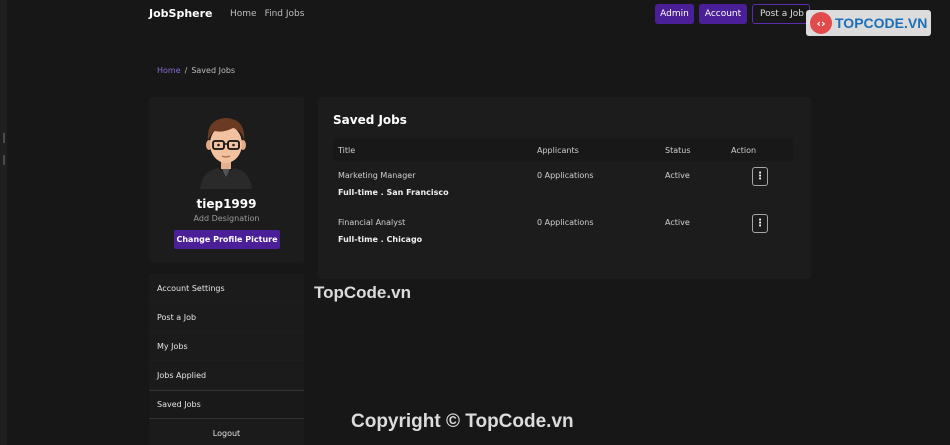  I want to click on watermark-copyright: Copyright © TopCode.vn, so click(462, 421).